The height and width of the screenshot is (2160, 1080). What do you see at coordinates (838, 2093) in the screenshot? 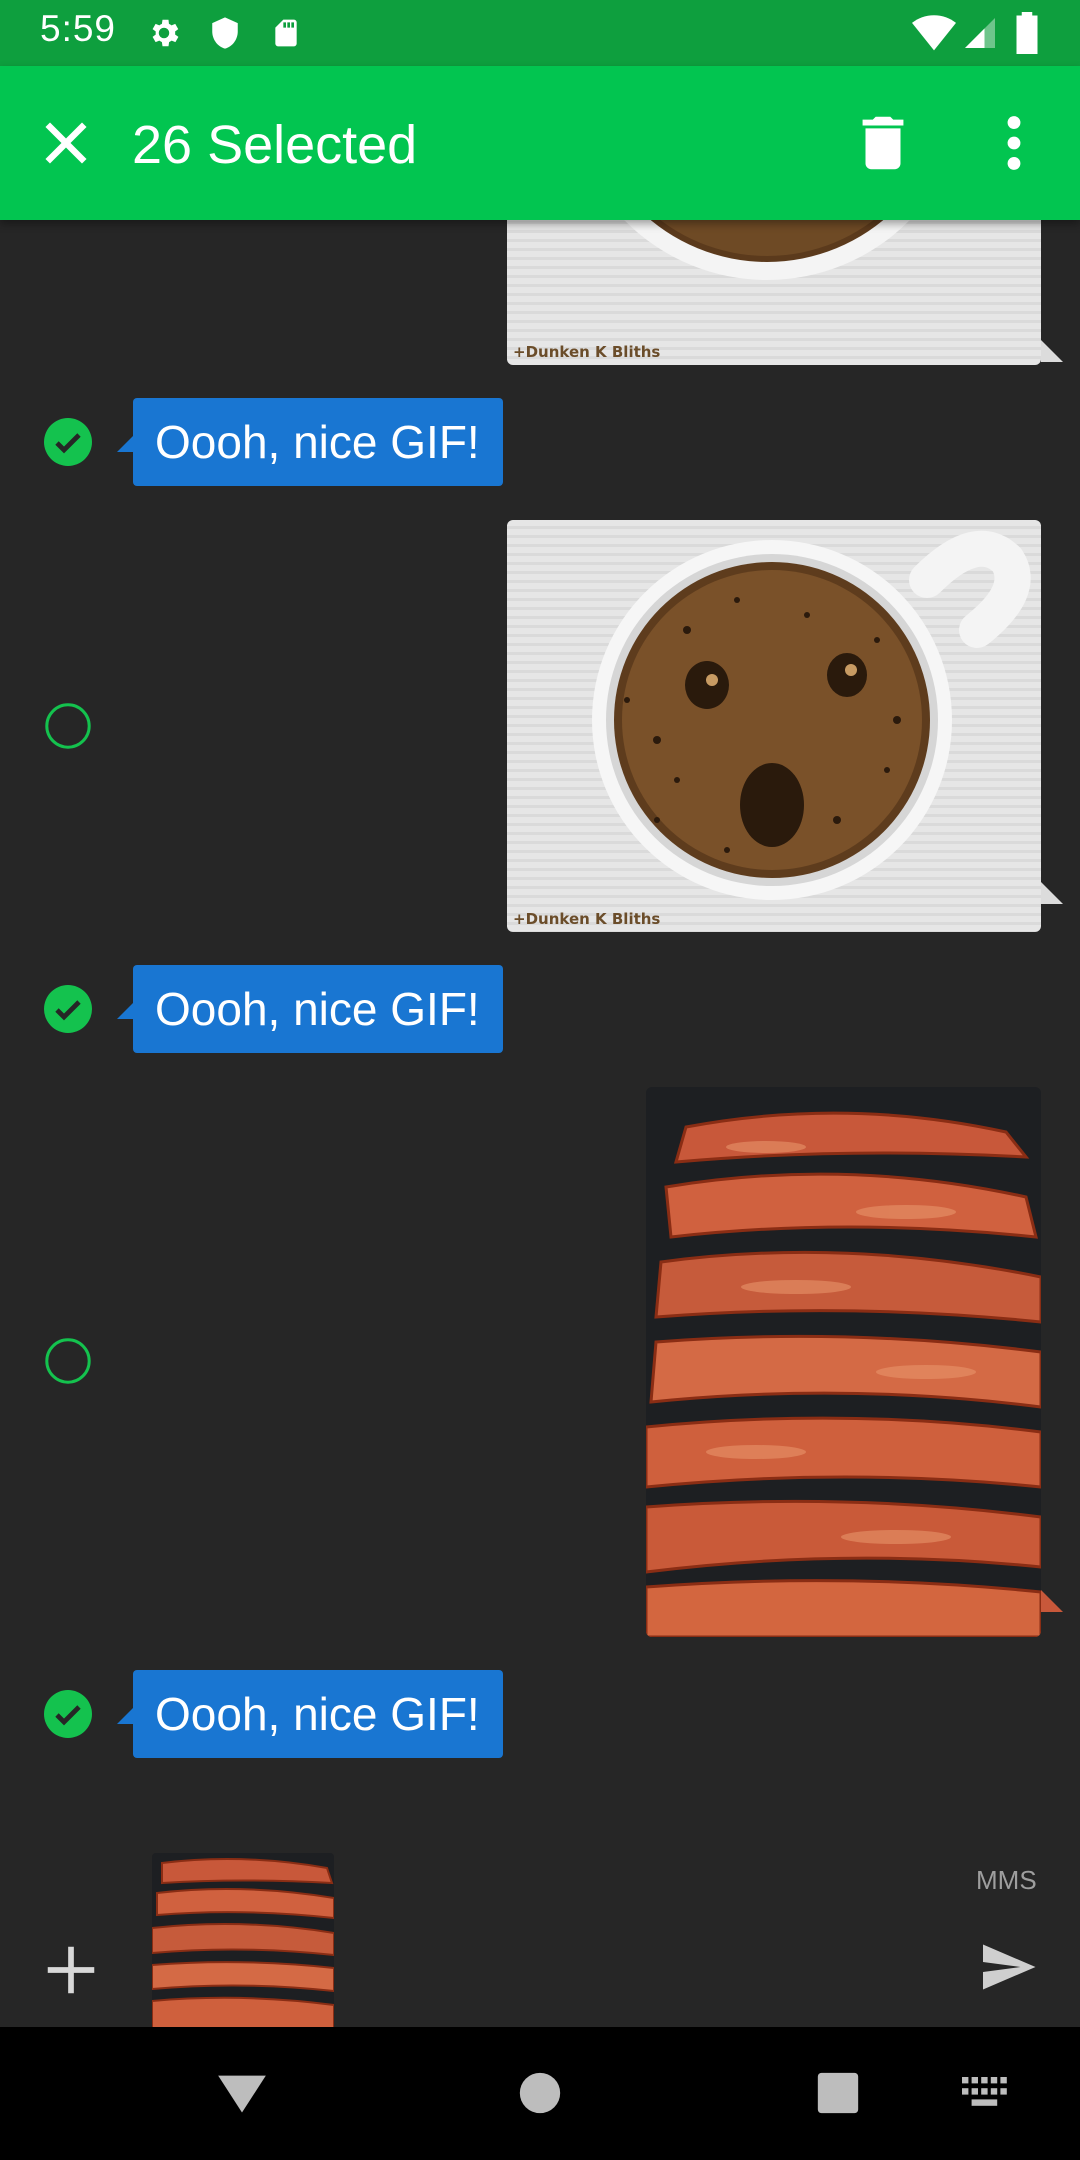
I see `recents-icon` at bounding box center [838, 2093].